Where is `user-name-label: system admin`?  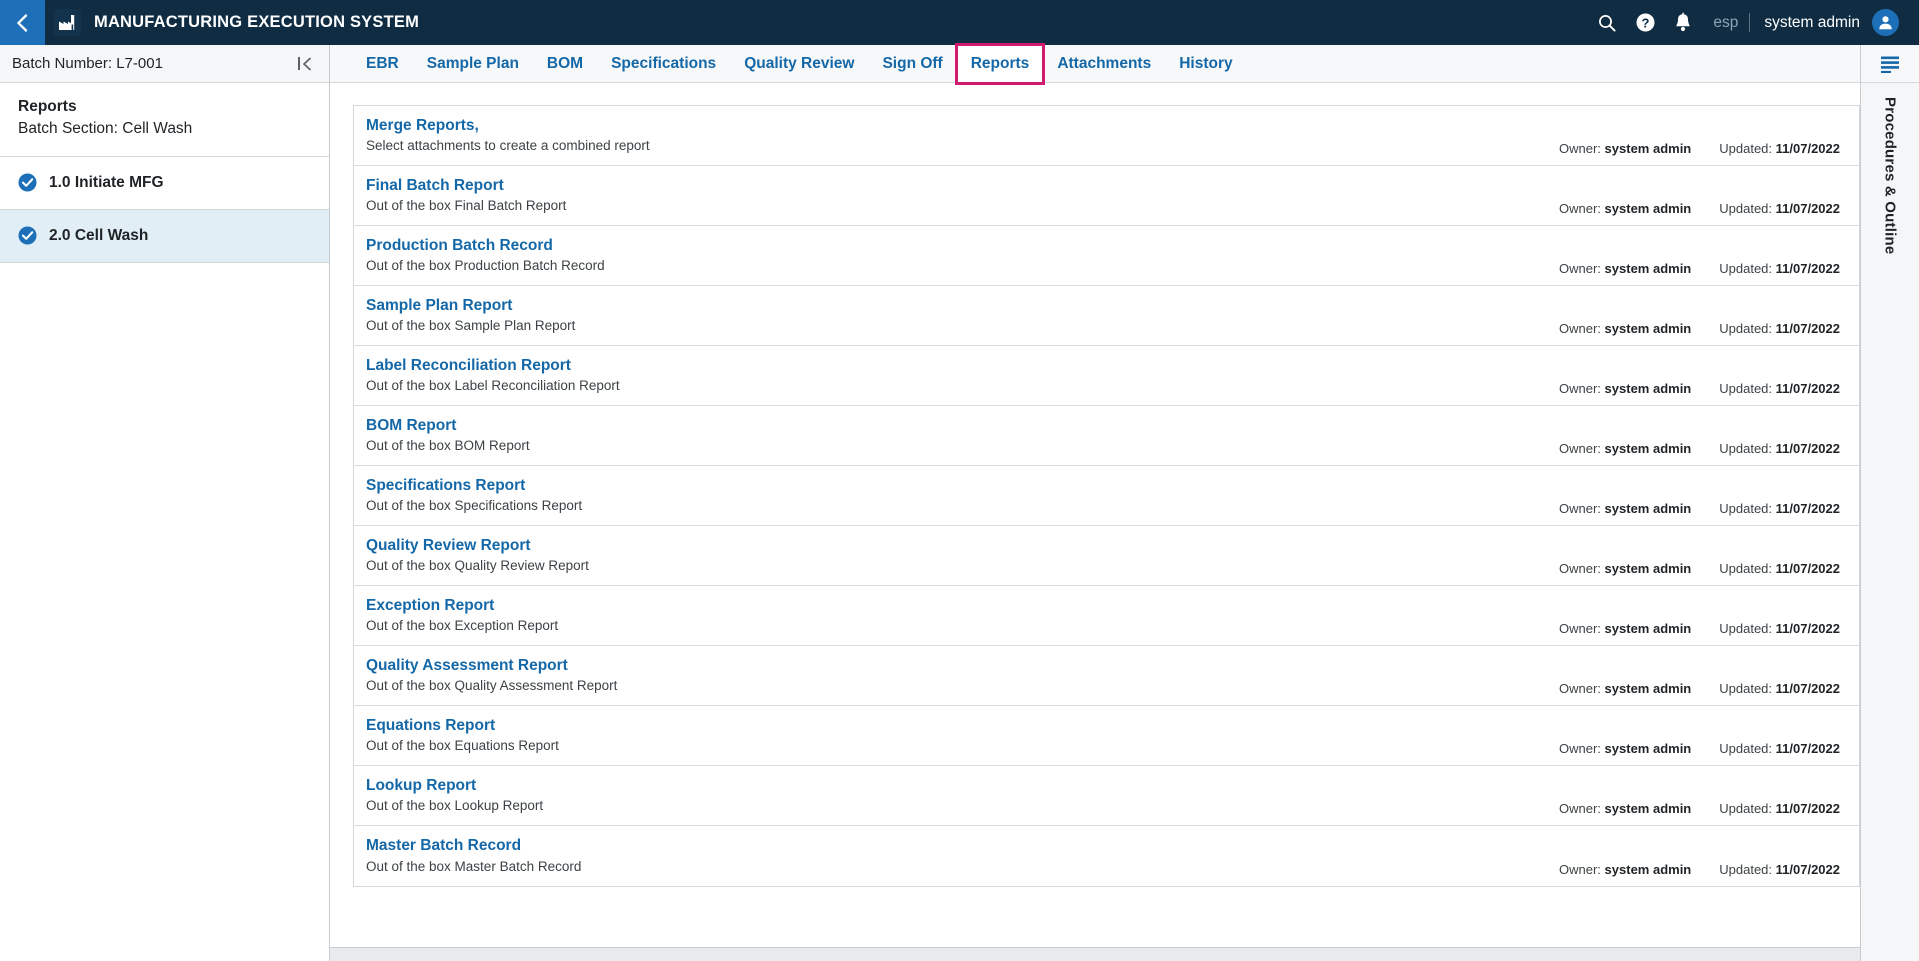 user-name-label: system admin is located at coordinates (1811, 23).